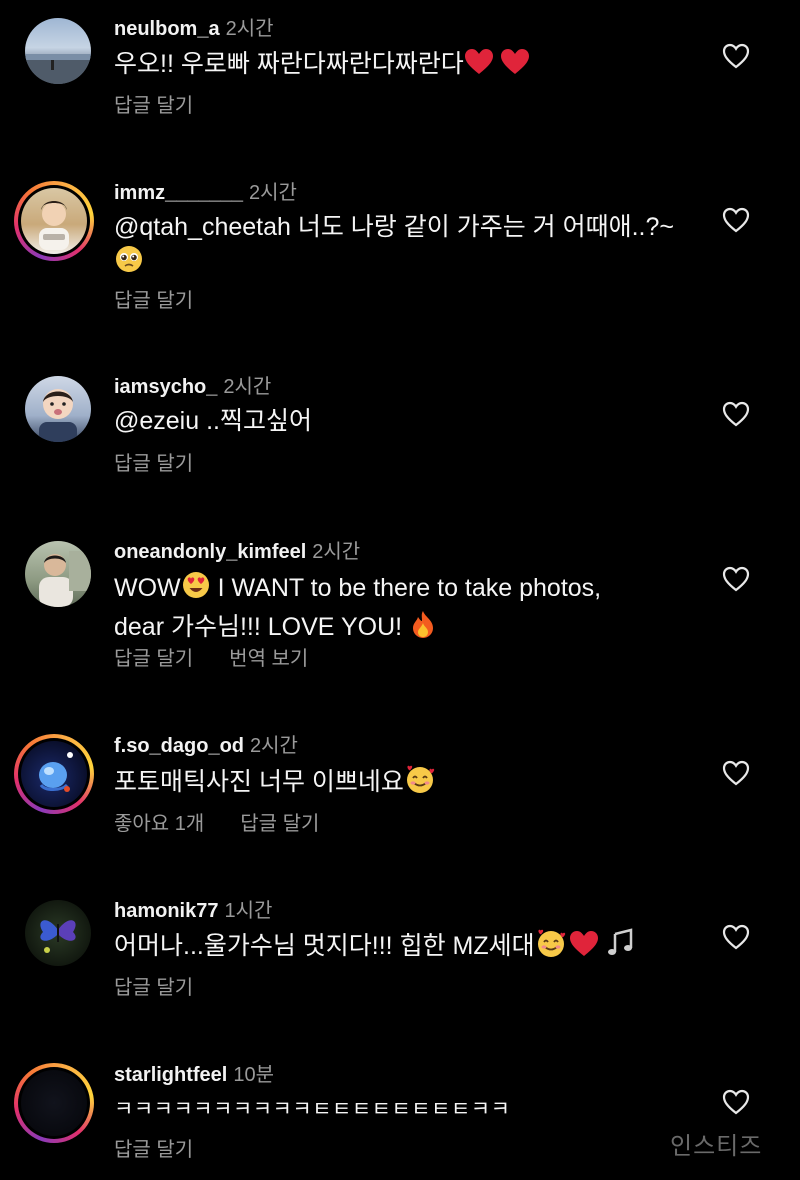 This screenshot has height=1180, width=800. Describe the element at coordinates (394, 227) in the screenshot. I see `comment-body: @qtah_cheetah 너도 나랑 같이 가주는 거 어때애..?~` at that location.